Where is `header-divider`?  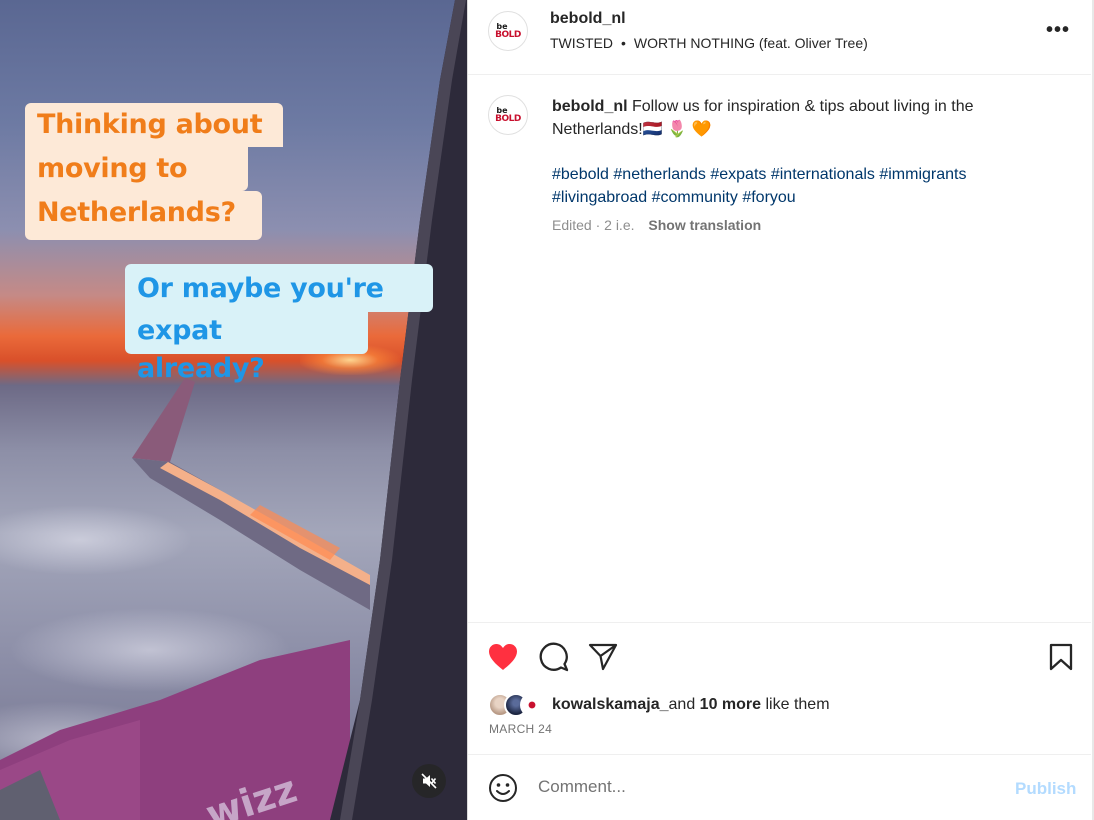
header-divider is located at coordinates (779, 74).